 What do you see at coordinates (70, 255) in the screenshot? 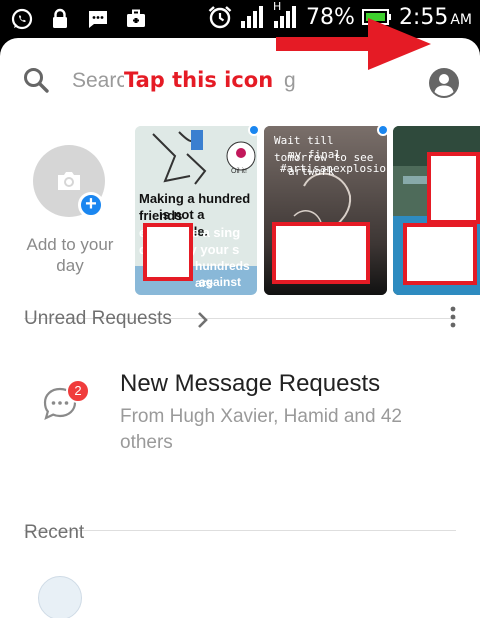
I see `add-story-label: Add to your day` at bounding box center [70, 255].